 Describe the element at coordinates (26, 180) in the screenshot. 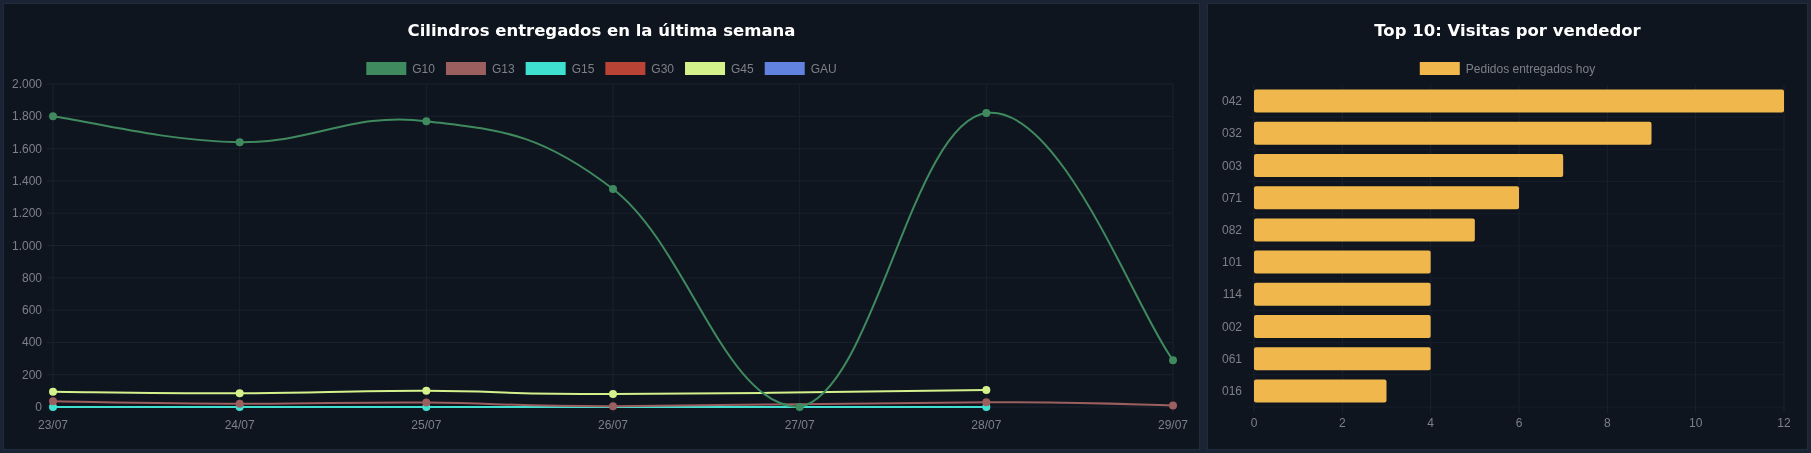

I see `axis-label: 1.400` at that location.